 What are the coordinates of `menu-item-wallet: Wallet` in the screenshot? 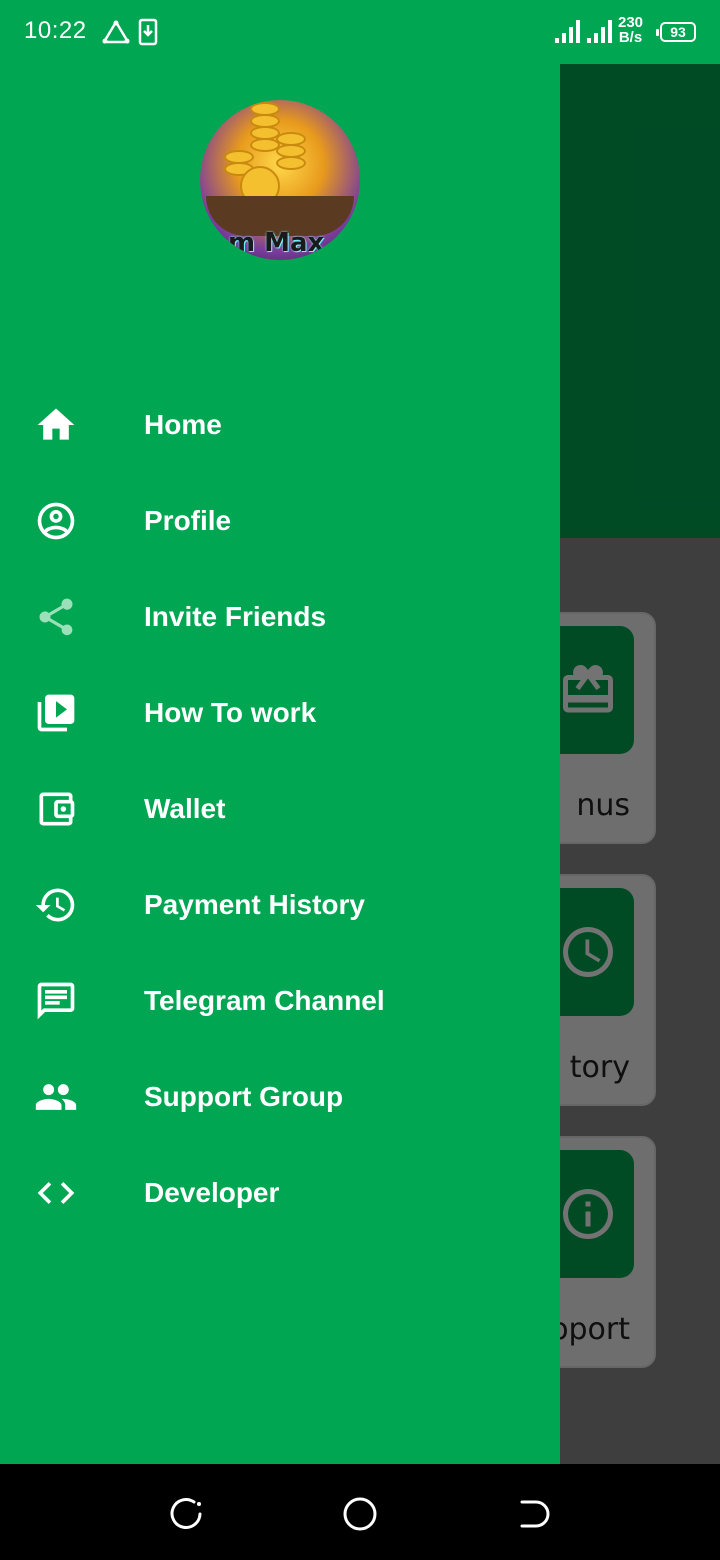 It's located at (280, 809).